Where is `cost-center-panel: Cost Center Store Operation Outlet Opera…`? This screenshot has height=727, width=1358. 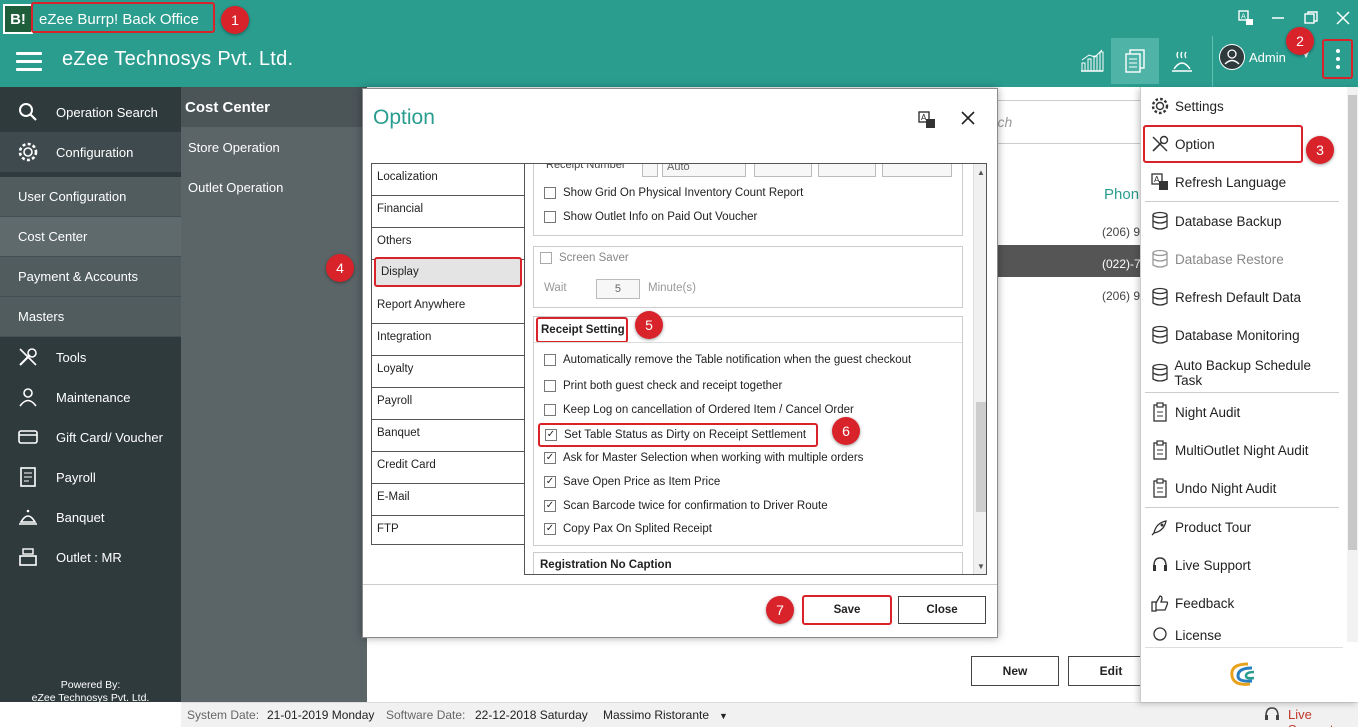 cost-center-panel: Cost Center Store Operation Outlet Opera… is located at coordinates (274, 394).